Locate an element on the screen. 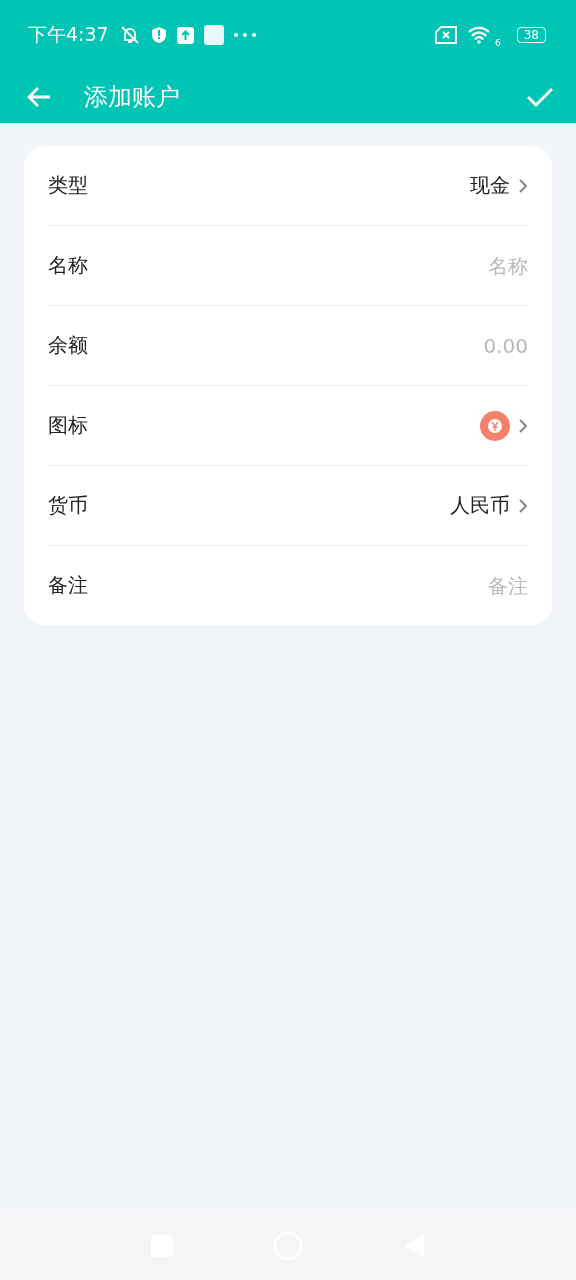 This screenshot has width=576, height=1280. select-value: 现金 is located at coordinates (490, 185).